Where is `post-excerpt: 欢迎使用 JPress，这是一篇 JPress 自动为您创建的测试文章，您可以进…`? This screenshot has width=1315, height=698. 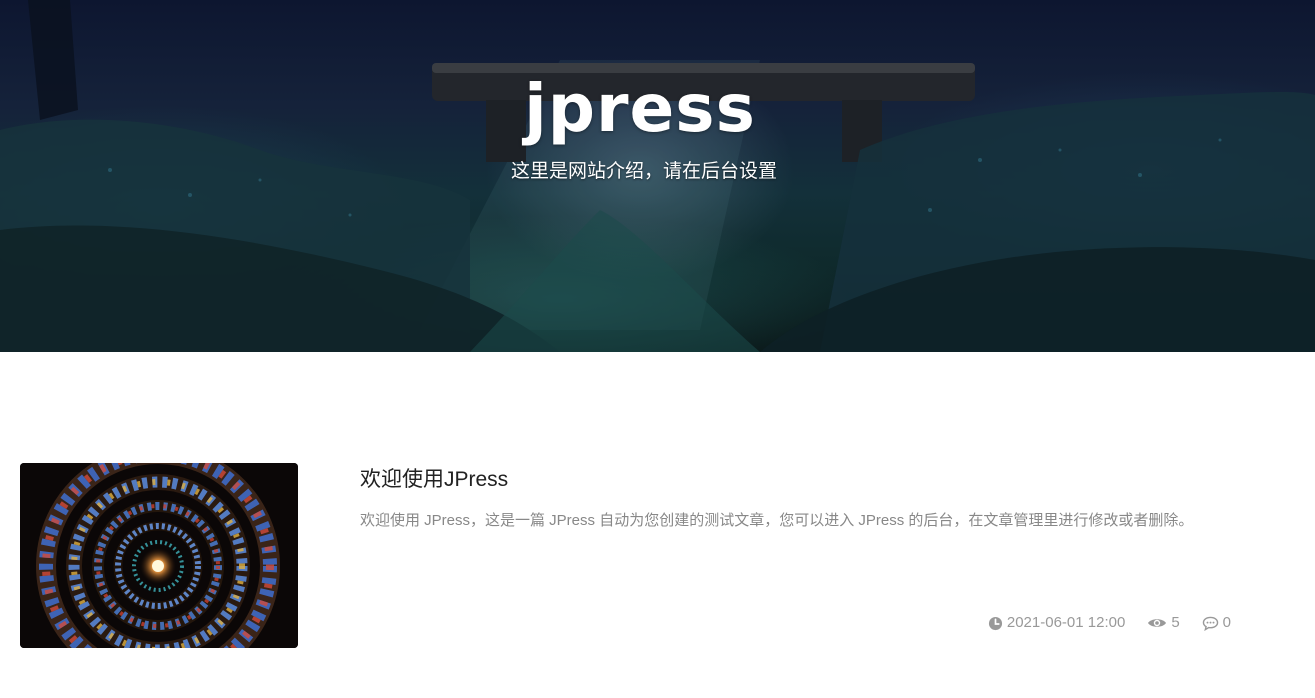
post-excerpt: 欢迎使用 JPress，这是一篇 JPress 自动为您创建的测试文章，您可以进… is located at coordinates (777, 520).